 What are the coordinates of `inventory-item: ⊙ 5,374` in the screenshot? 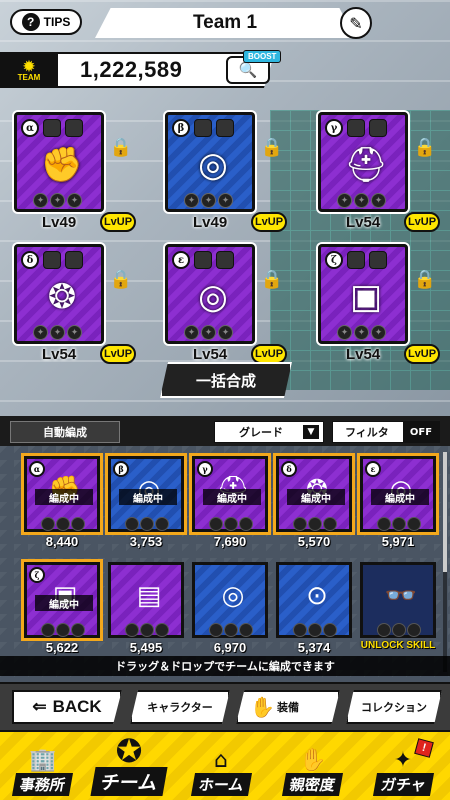 It's located at (316, 612).